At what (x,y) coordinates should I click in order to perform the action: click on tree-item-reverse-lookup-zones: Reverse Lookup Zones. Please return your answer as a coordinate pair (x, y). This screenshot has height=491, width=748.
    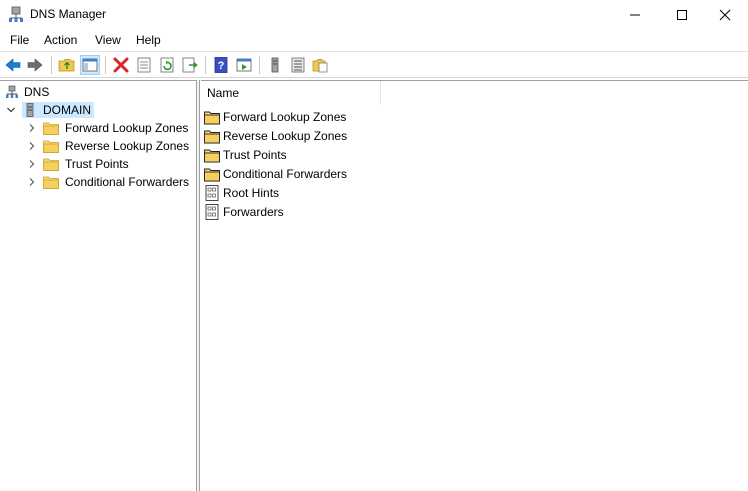
    Looking at the image, I should click on (108, 146).